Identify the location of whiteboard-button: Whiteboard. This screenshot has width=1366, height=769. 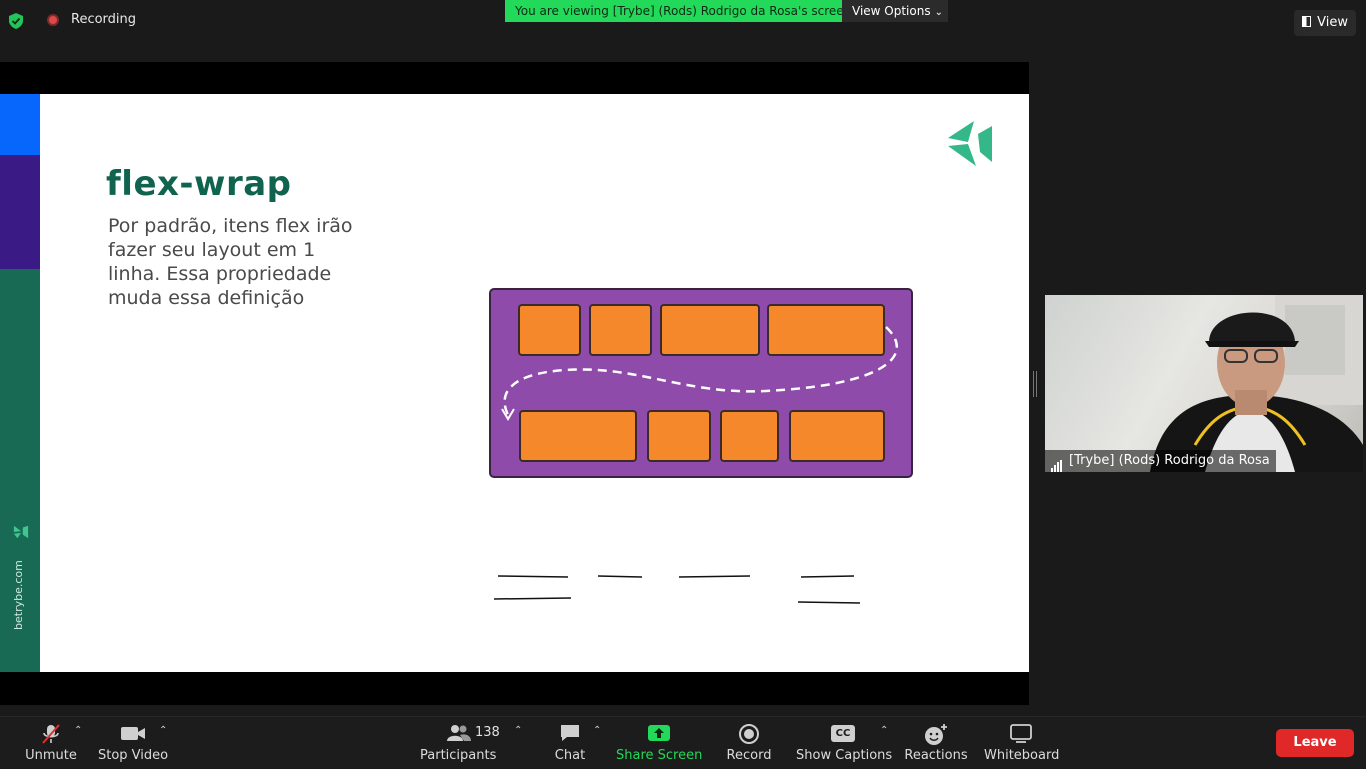
(1022, 743).